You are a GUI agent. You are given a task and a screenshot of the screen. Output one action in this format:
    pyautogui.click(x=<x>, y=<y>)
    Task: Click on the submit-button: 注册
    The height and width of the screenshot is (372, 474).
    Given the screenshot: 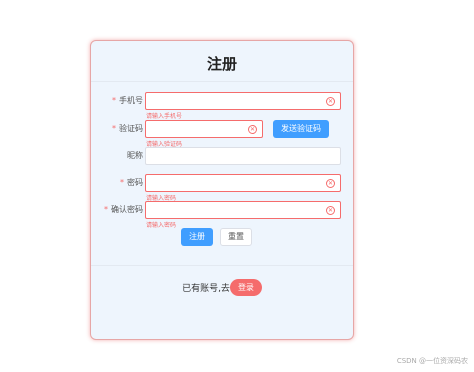 What is the action you would take?
    pyautogui.click(x=197, y=237)
    